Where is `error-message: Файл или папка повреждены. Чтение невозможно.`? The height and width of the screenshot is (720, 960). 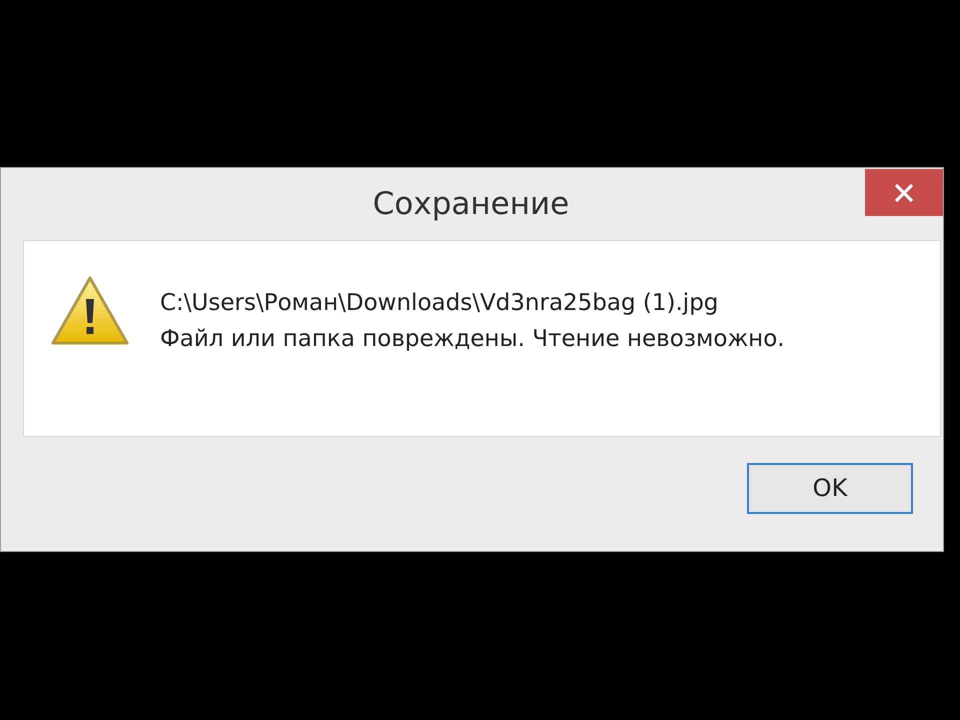 error-message: Файл или папка повреждены. Чтение невозможно. is located at coordinates (472, 339).